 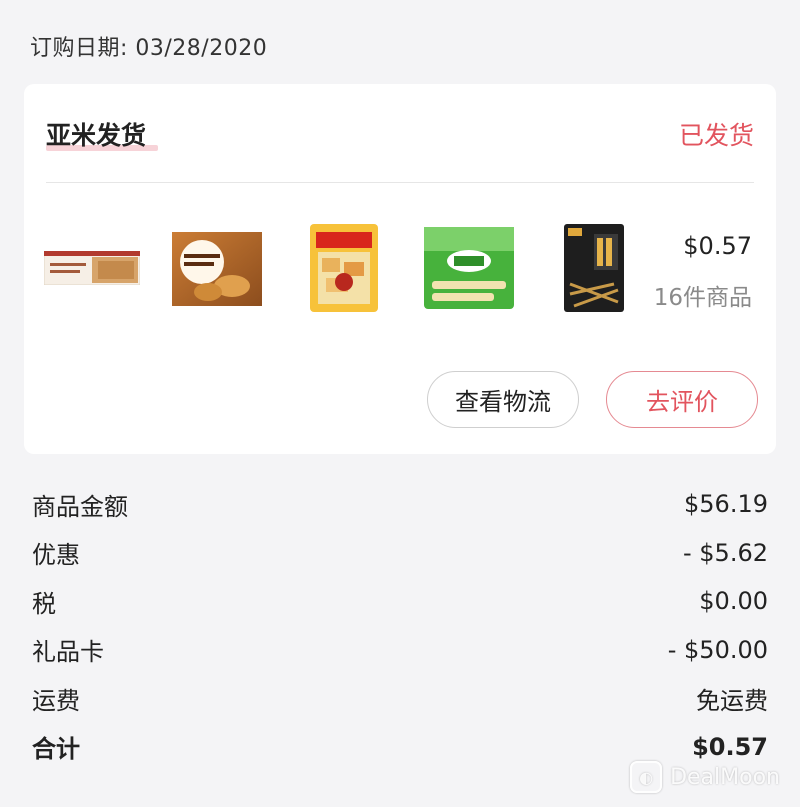 I want to click on view-logistics-button: 查看物流, so click(x=503, y=399).